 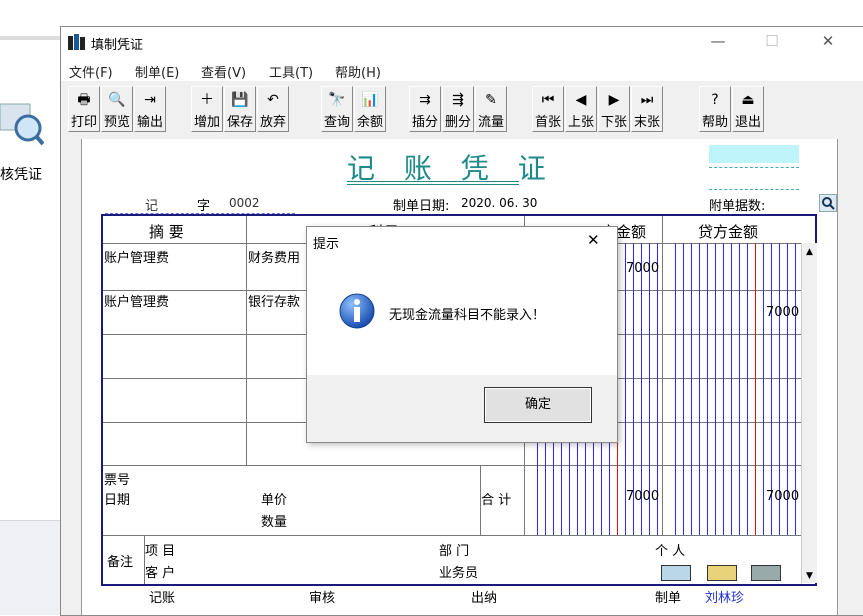 What do you see at coordinates (462, 334) in the screenshot?
I see `alert-dialog: 提示 ✕ 无现金流量科目不能录入！ 确定` at bounding box center [462, 334].